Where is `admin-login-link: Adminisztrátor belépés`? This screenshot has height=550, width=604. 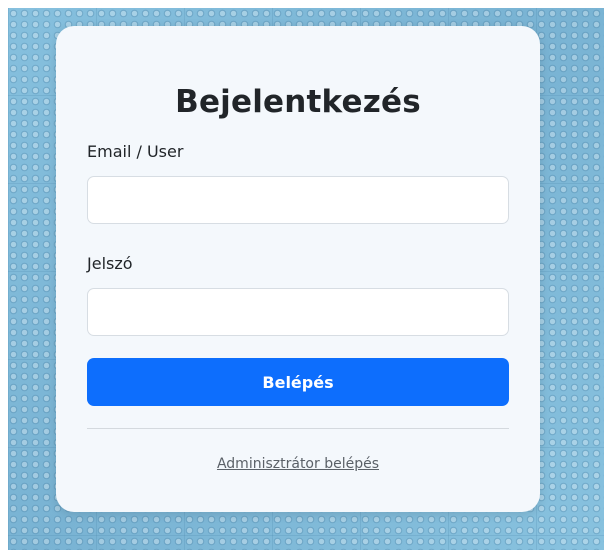 admin-login-link: Adminisztrátor belépés is located at coordinates (298, 464).